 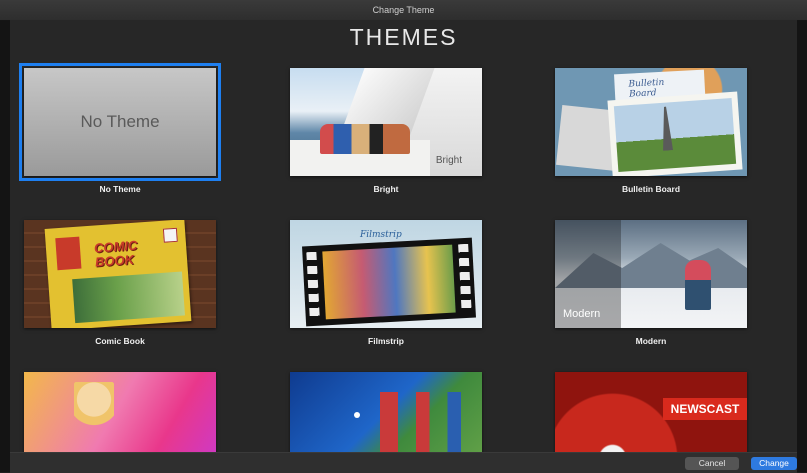 What do you see at coordinates (651, 274) in the screenshot?
I see `theme-thumbnail: Modern` at bounding box center [651, 274].